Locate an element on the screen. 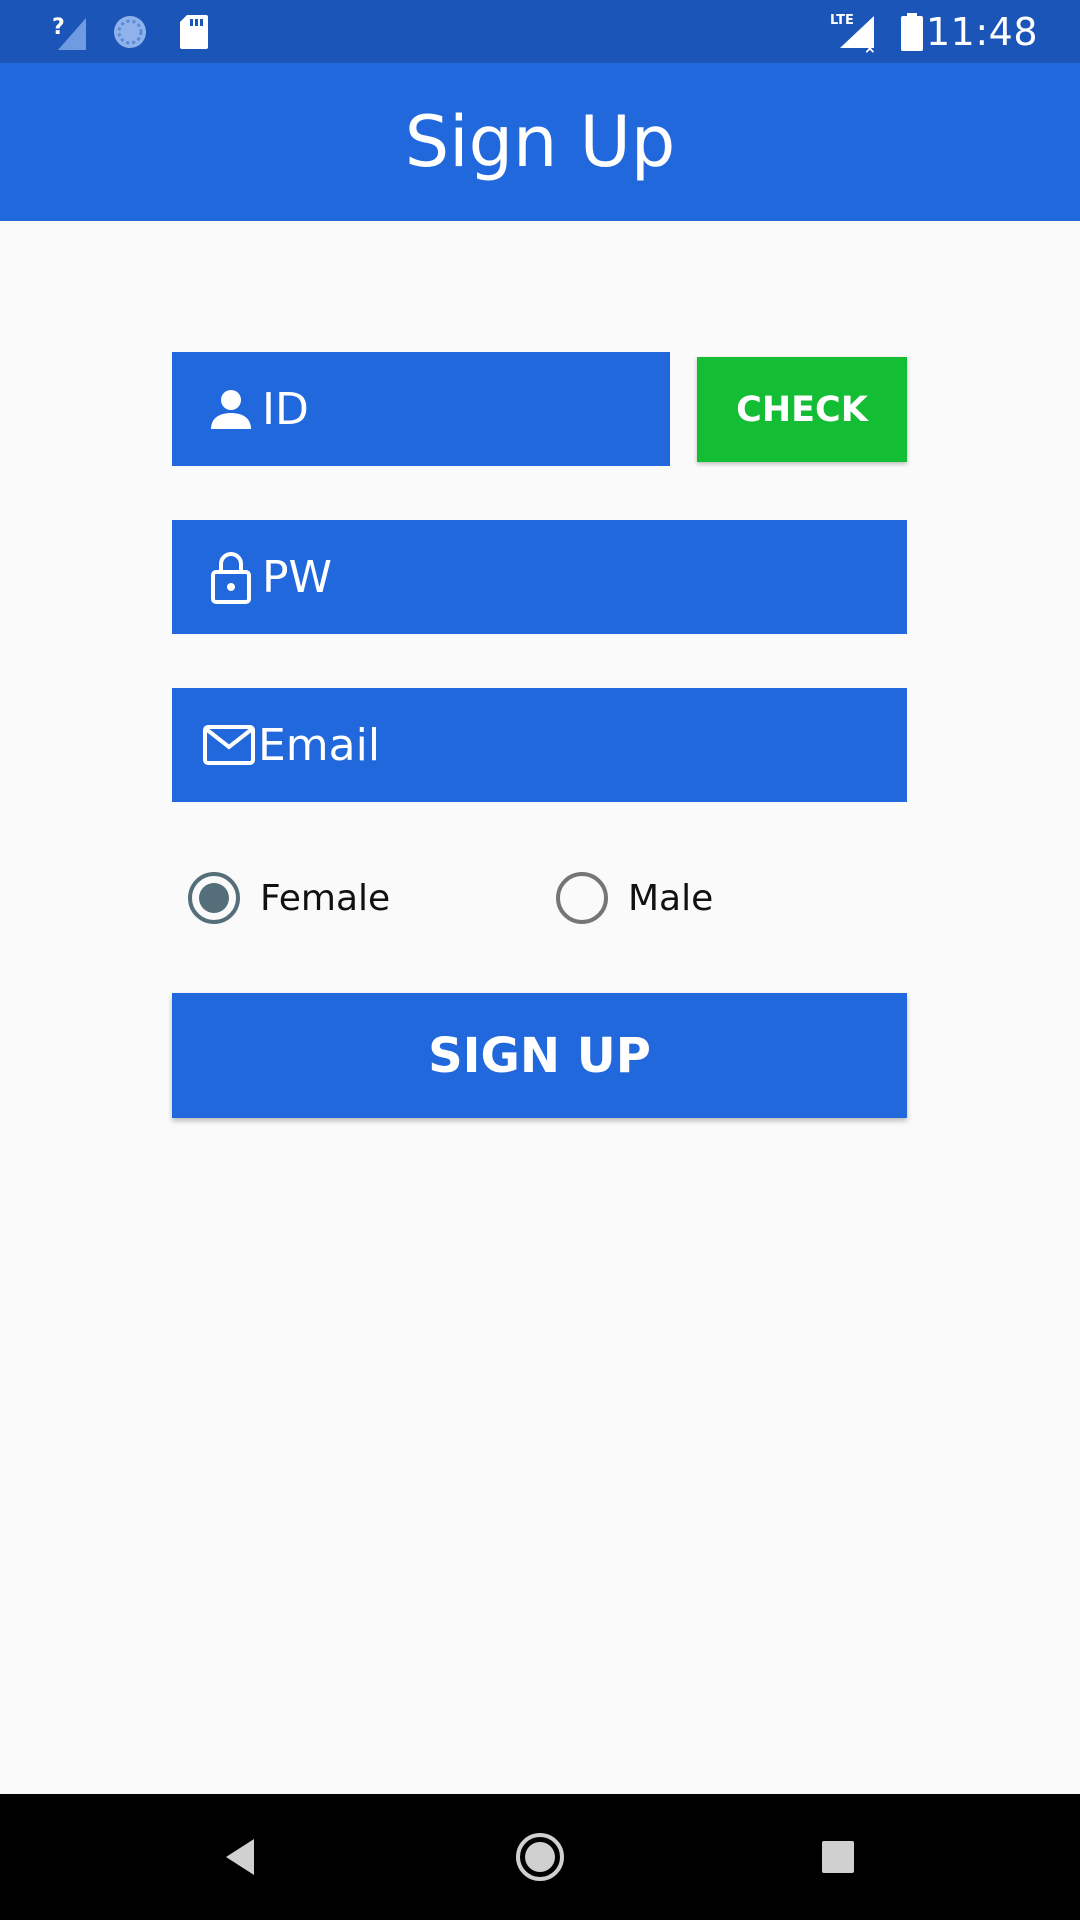 Image resolution: width=1080 pixels, height=1920 pixels. sd-card-icon is located at coordinates (194, 31).